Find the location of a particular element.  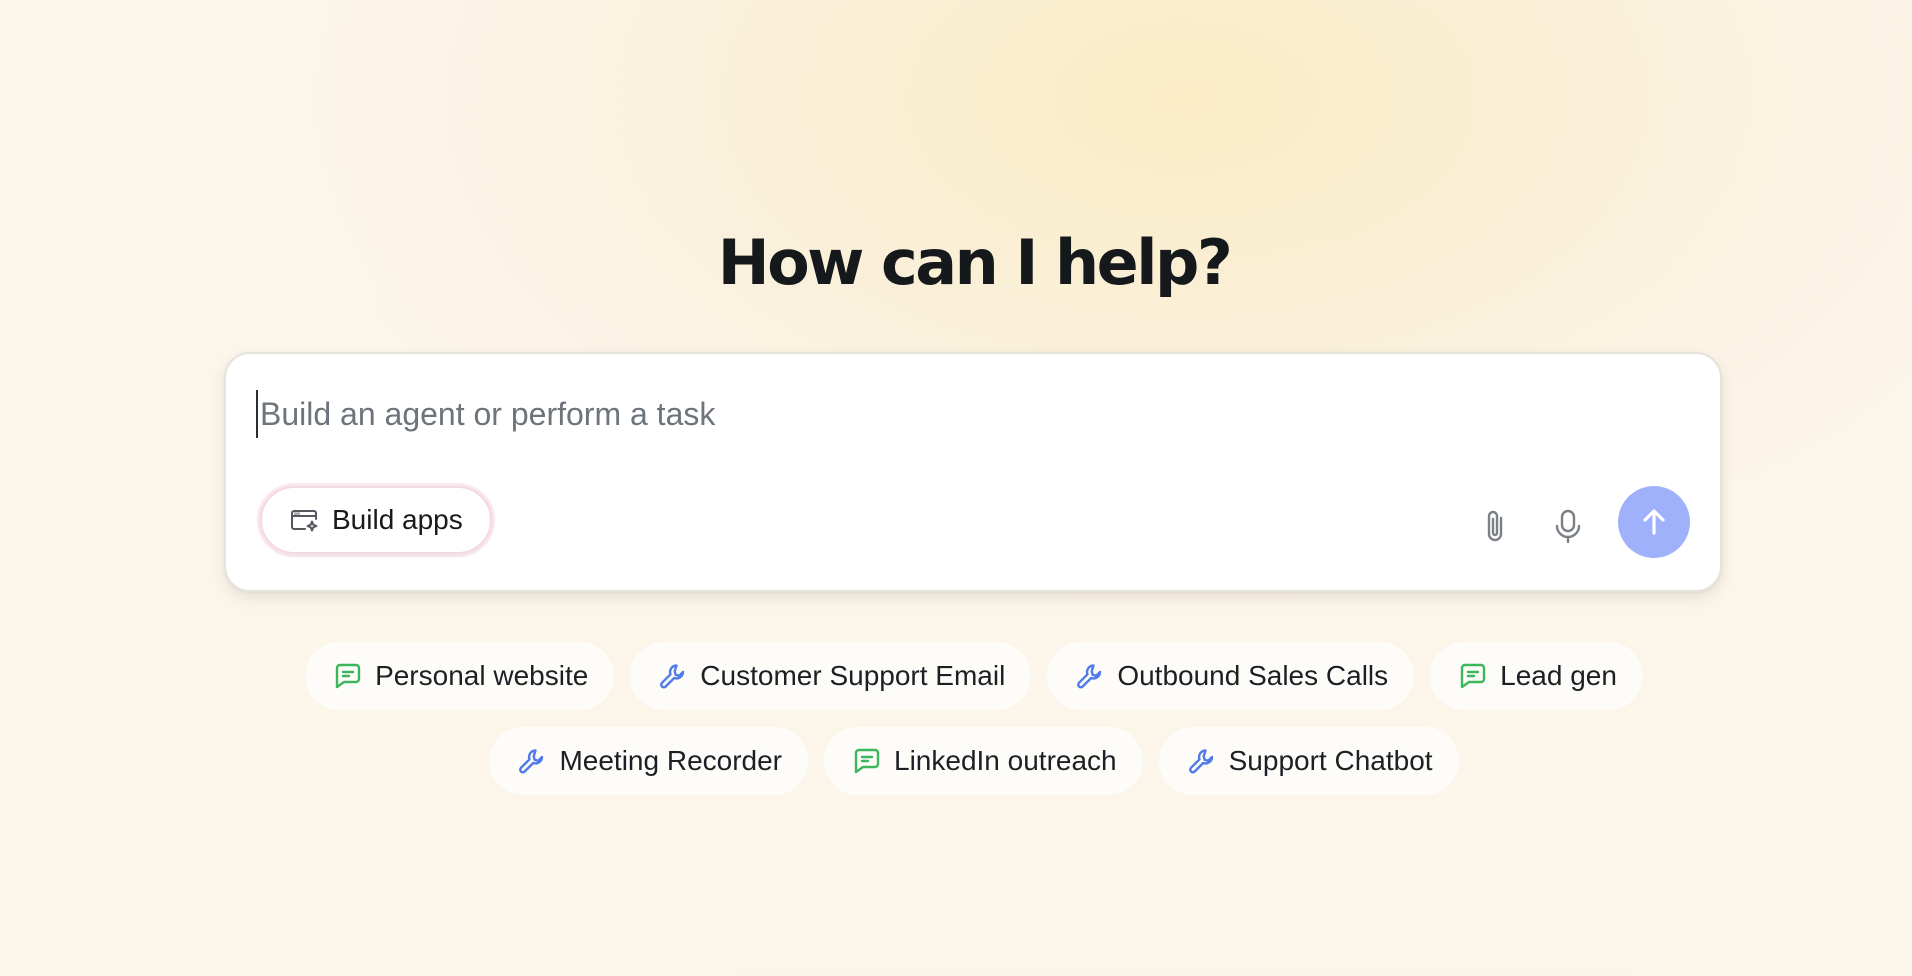

suggestion-label: Lead gen is located at coordinates (1558, 675).